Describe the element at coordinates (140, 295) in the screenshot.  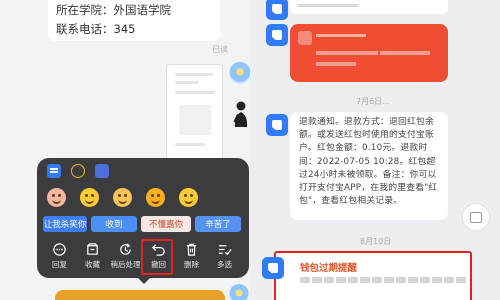
I see `selected-message-bubble` at that location.